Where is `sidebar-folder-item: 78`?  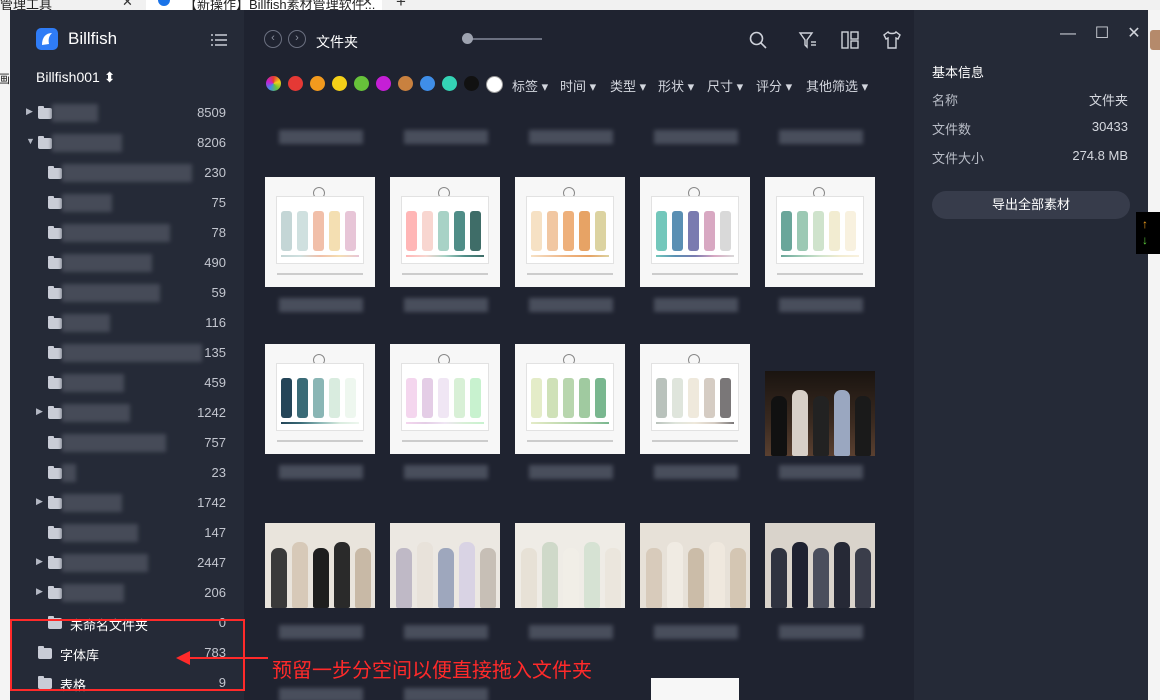 sidebar-folder-item: 78 is located at coordinates (127, 233).